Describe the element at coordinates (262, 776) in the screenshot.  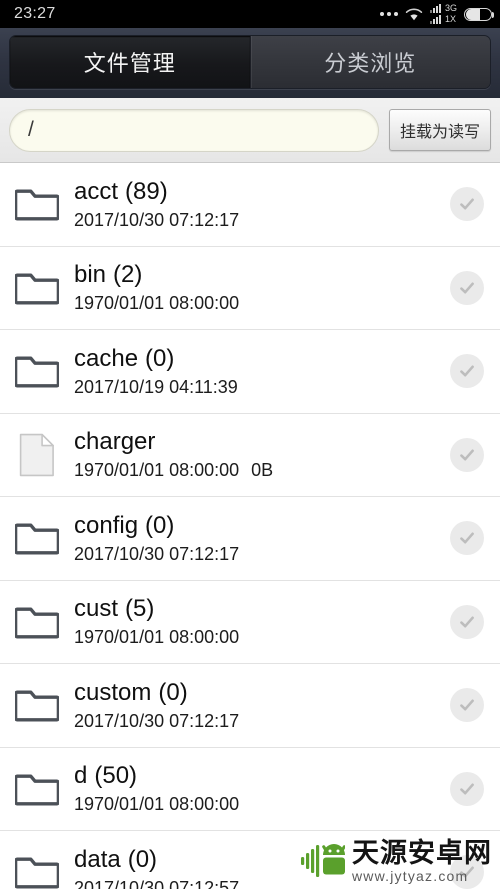
I see `file-name: d (50)` at that location.